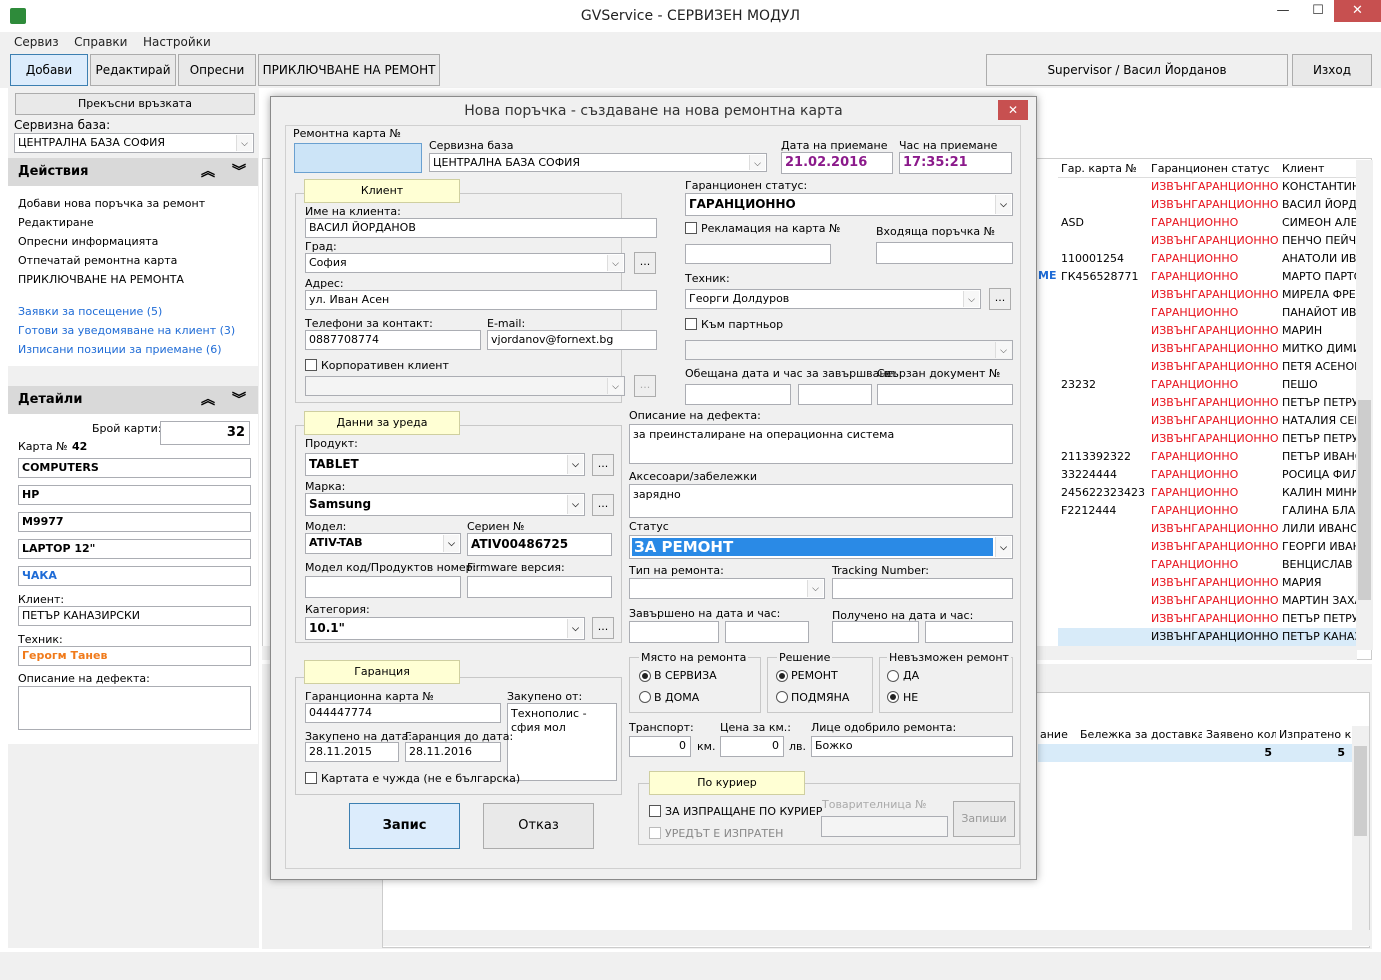  I want to click on approver-field: Божко, so click(912, 746).